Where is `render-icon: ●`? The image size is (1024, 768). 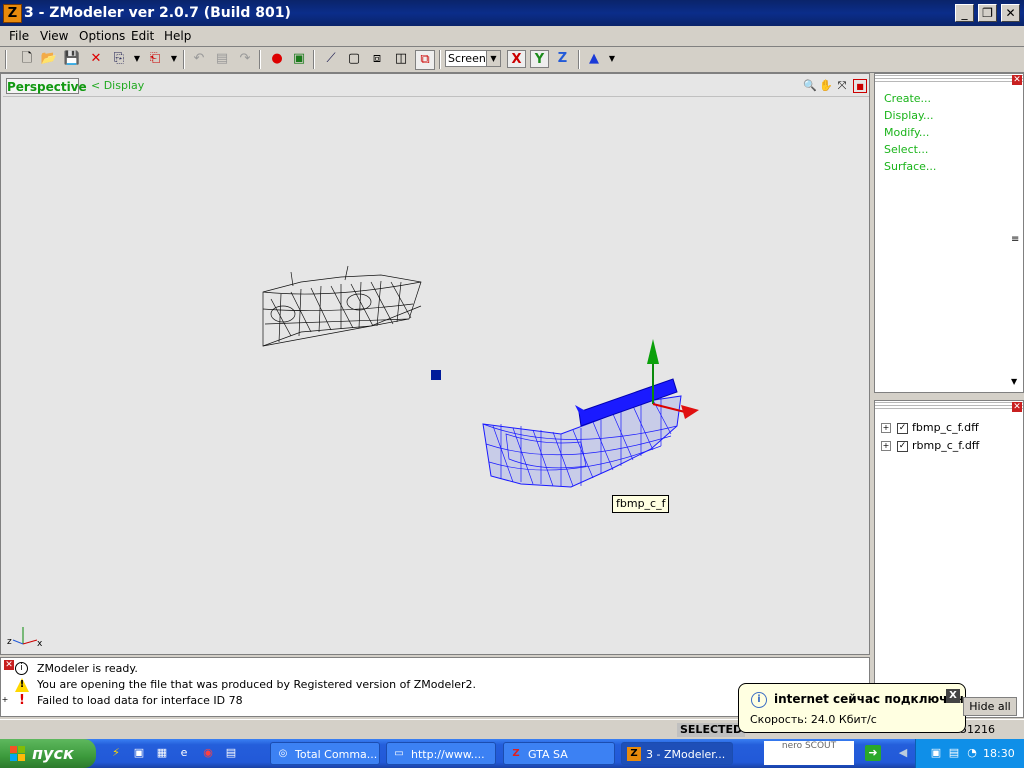
render-icon: ● is located at coordinates (277, 59).